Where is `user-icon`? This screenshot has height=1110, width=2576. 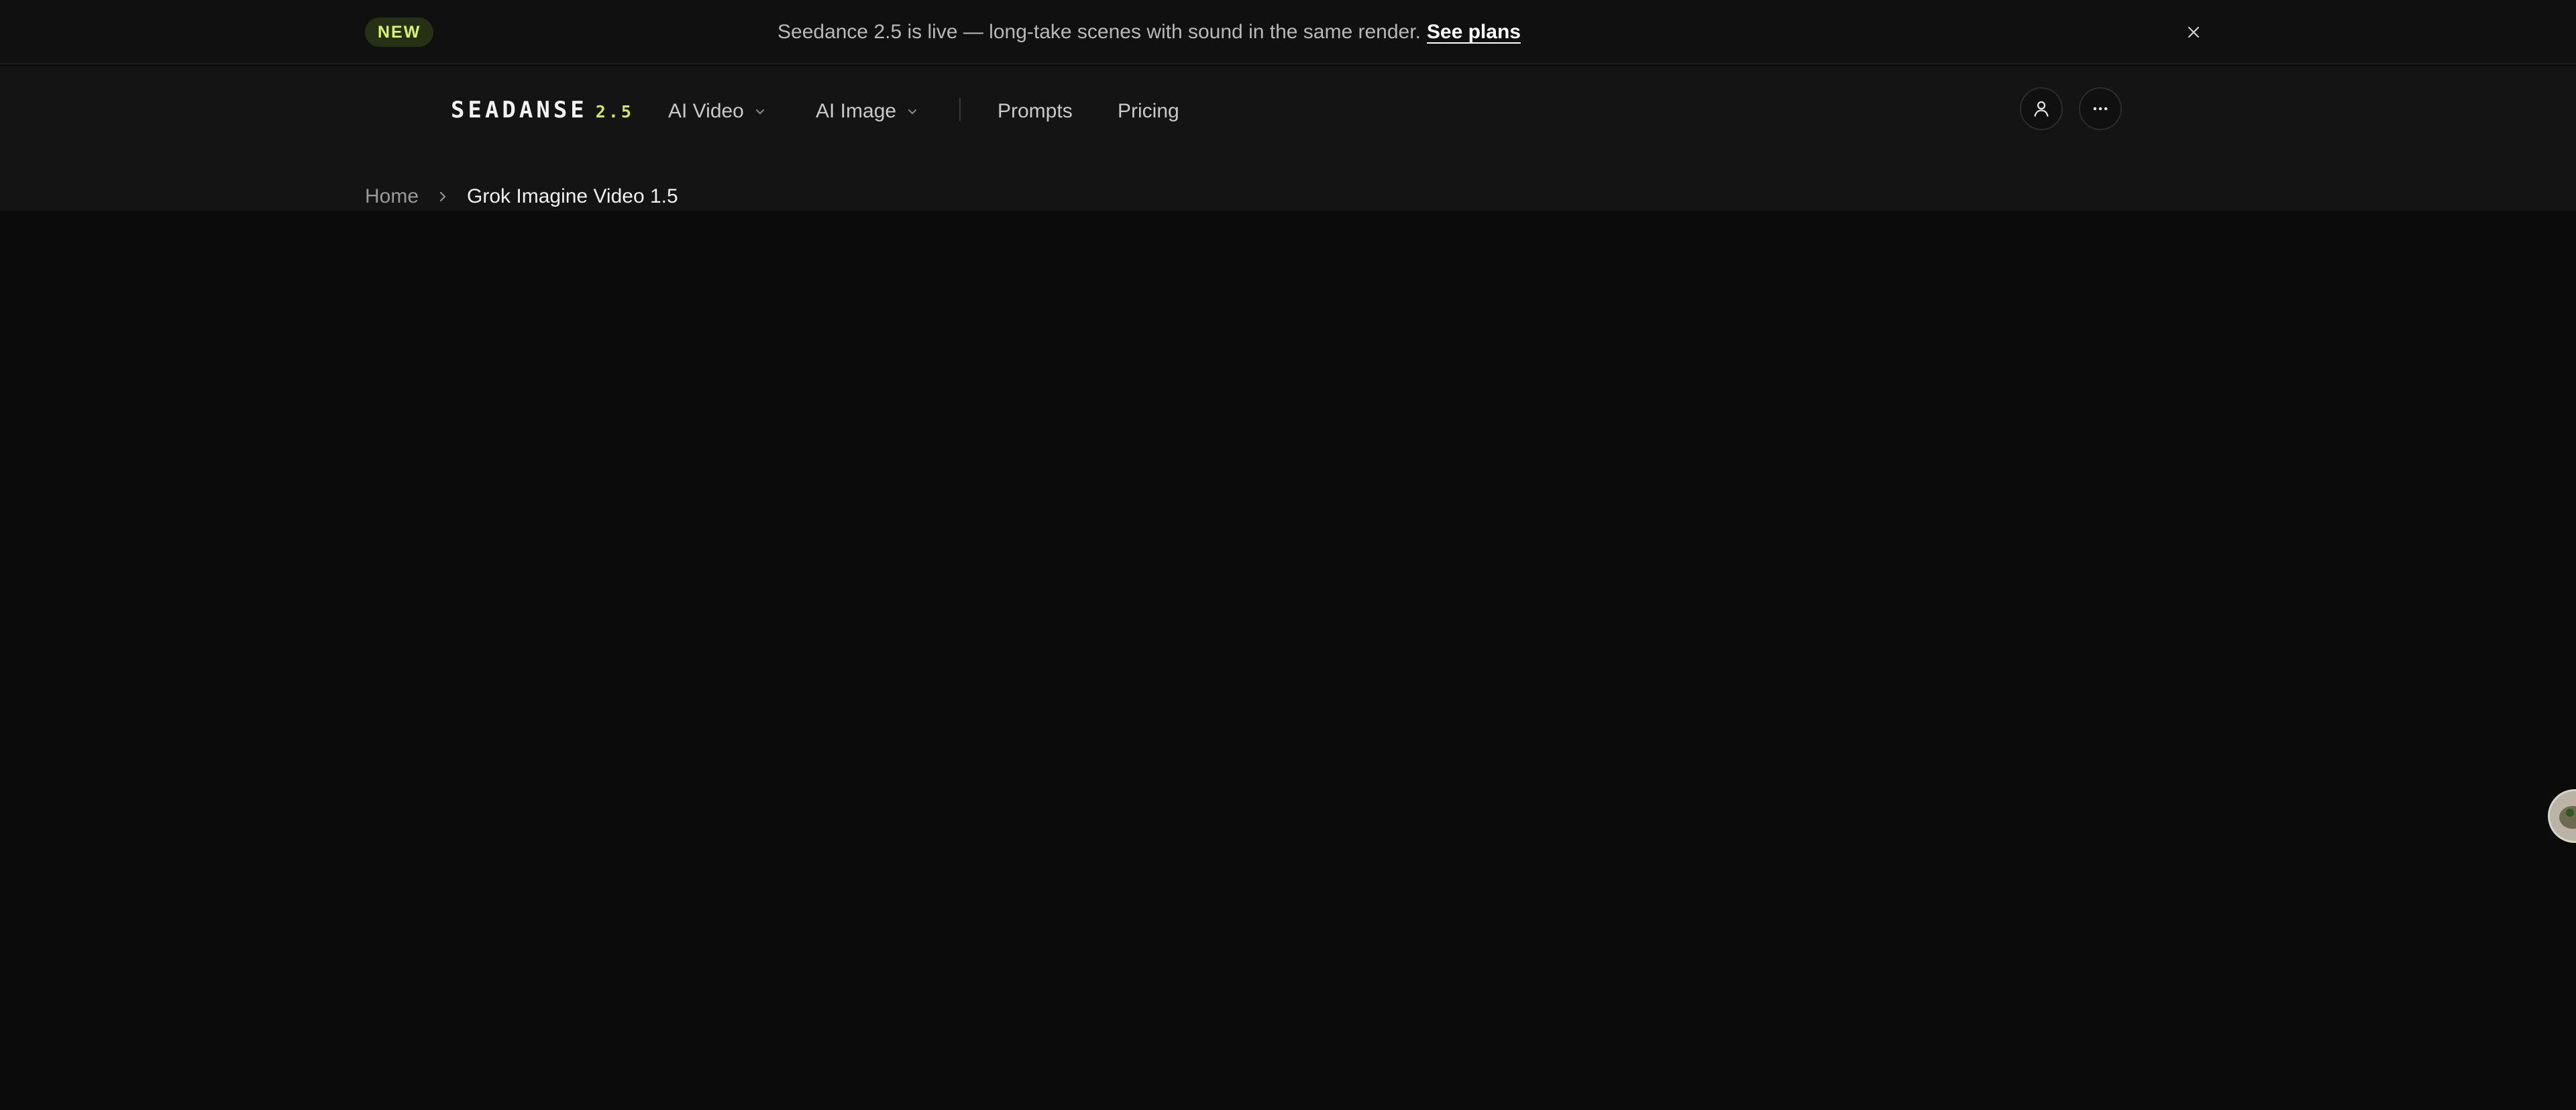
user-icon is located at coordinates (2041, 109).